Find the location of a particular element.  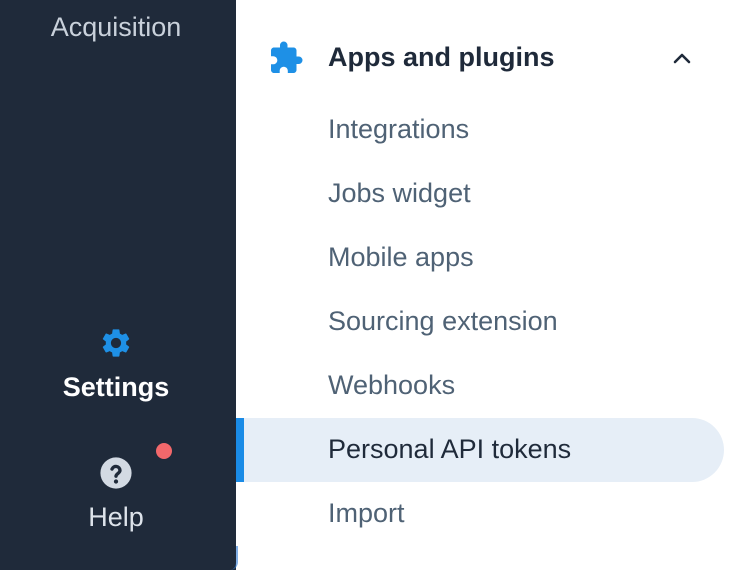

menu-item-label: Jobs widget is located at coordinates (399, 193).